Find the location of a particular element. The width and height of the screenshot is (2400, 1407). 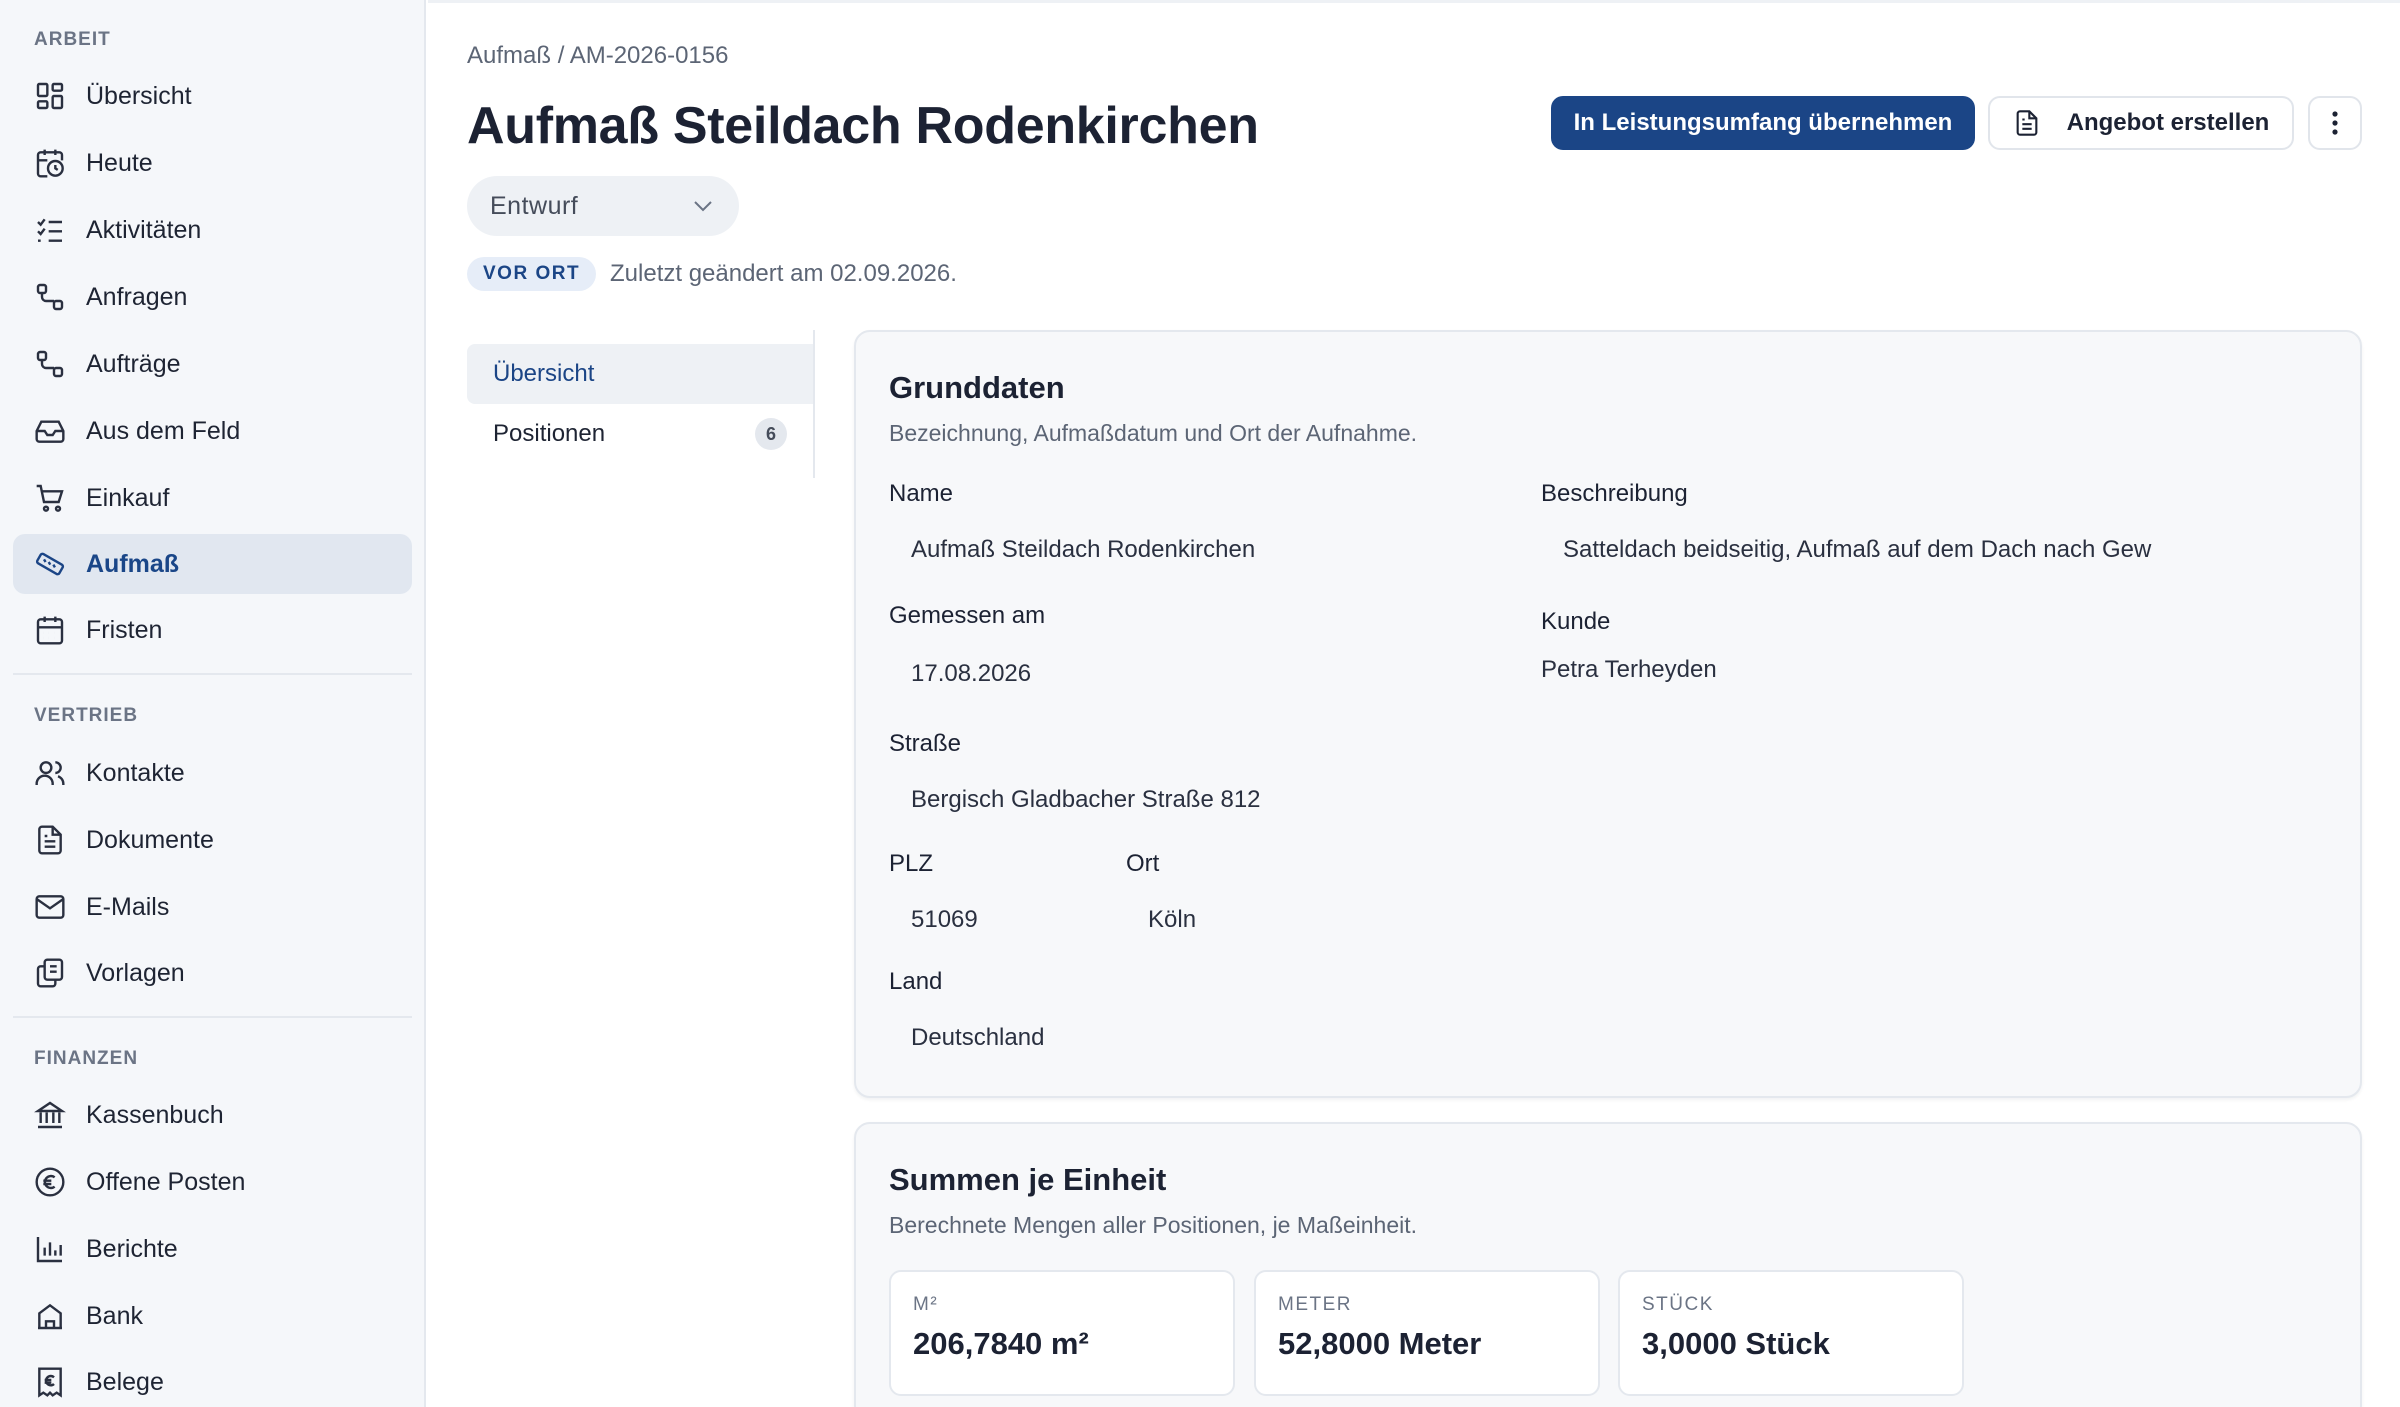

sidebar-item-label: Dokumente is located at coordinates (150, 839).